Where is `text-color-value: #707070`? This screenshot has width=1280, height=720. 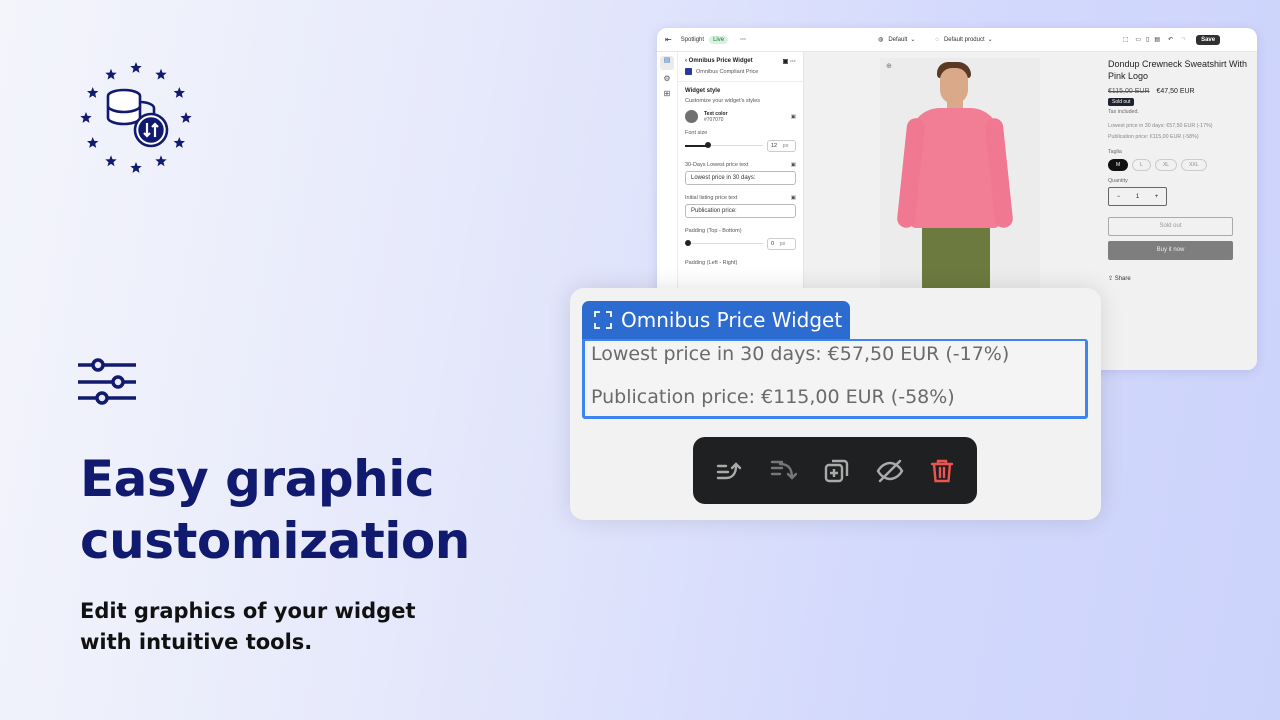
text-color-value: #707070 is located at coordinates (714, 119).